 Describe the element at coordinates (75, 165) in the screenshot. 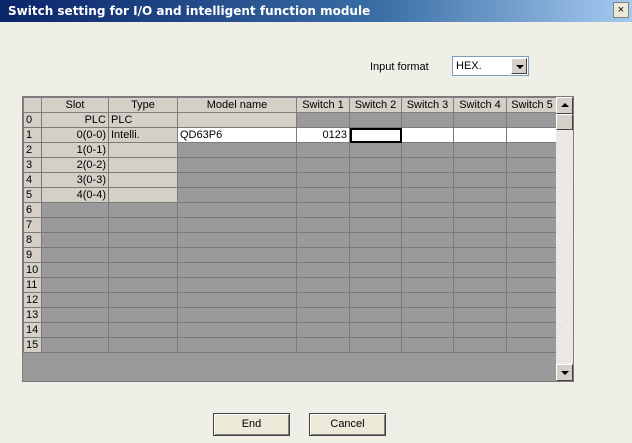

I see `cell-slot: 2(0-2)` at that location.